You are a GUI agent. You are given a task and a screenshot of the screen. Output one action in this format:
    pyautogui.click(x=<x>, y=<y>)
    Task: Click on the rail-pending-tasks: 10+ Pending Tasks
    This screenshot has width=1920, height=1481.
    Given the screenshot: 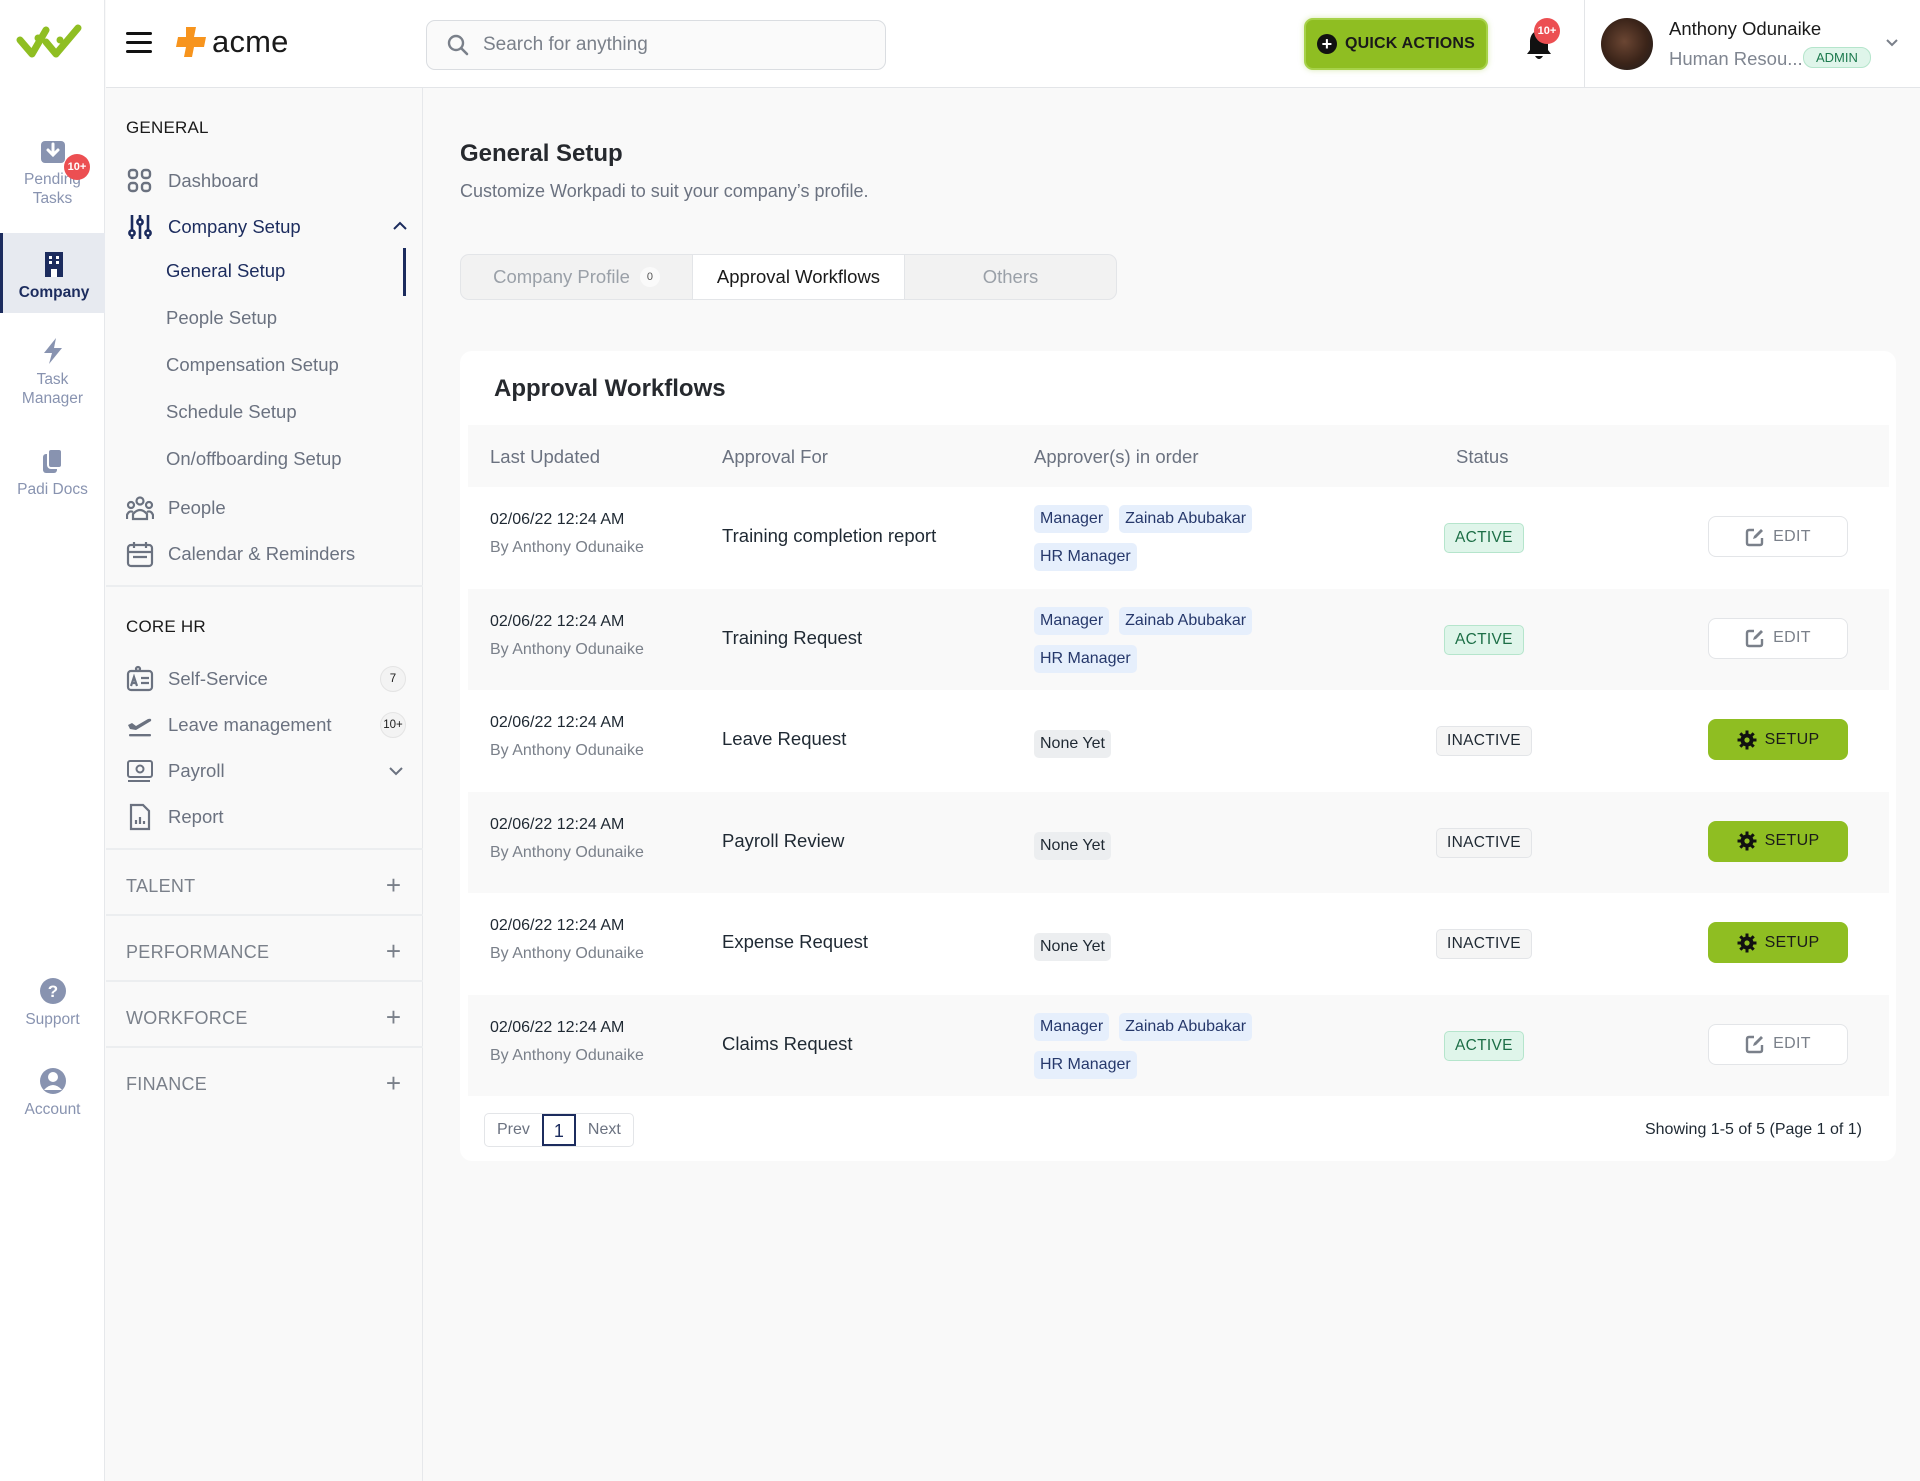 What is the action you would take?
    pyautogui.click(x=52, y=172)
    